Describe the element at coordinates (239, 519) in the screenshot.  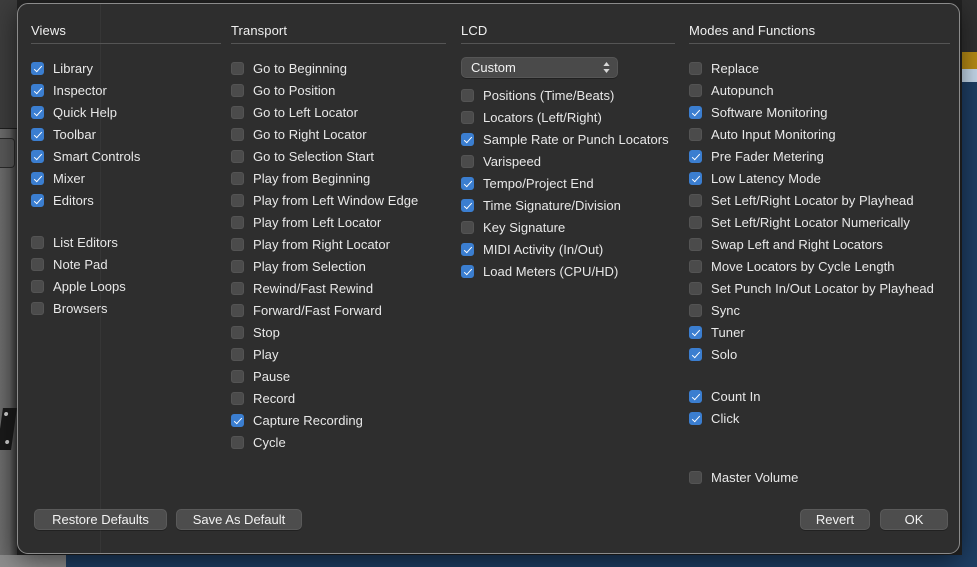
I see `save-as-default-button: Save As Default` at that location.